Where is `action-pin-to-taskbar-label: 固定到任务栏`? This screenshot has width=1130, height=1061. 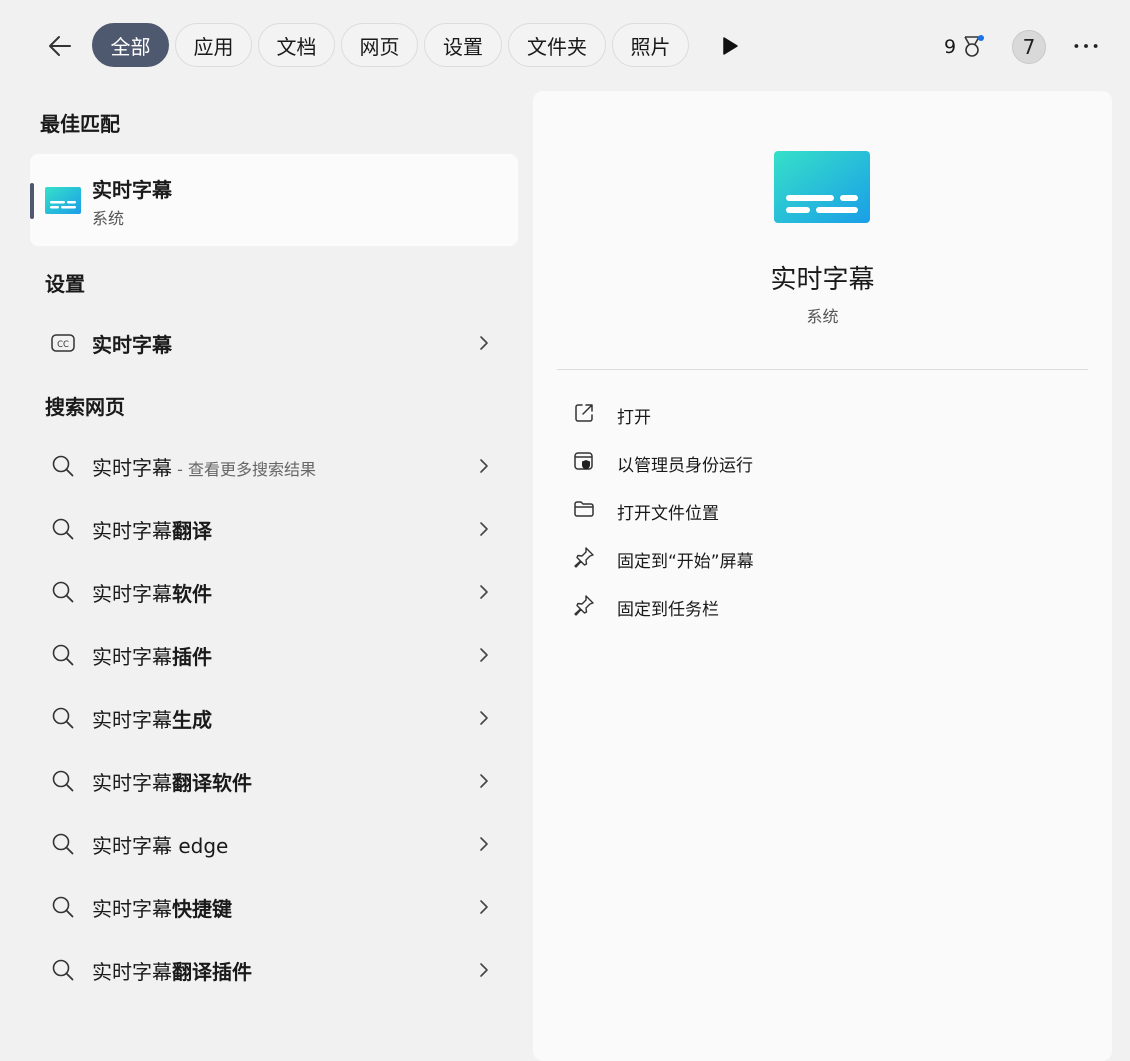 action-pin-to-taskbar-label: 固定到任务栏 is located at coordinates (668, 610).